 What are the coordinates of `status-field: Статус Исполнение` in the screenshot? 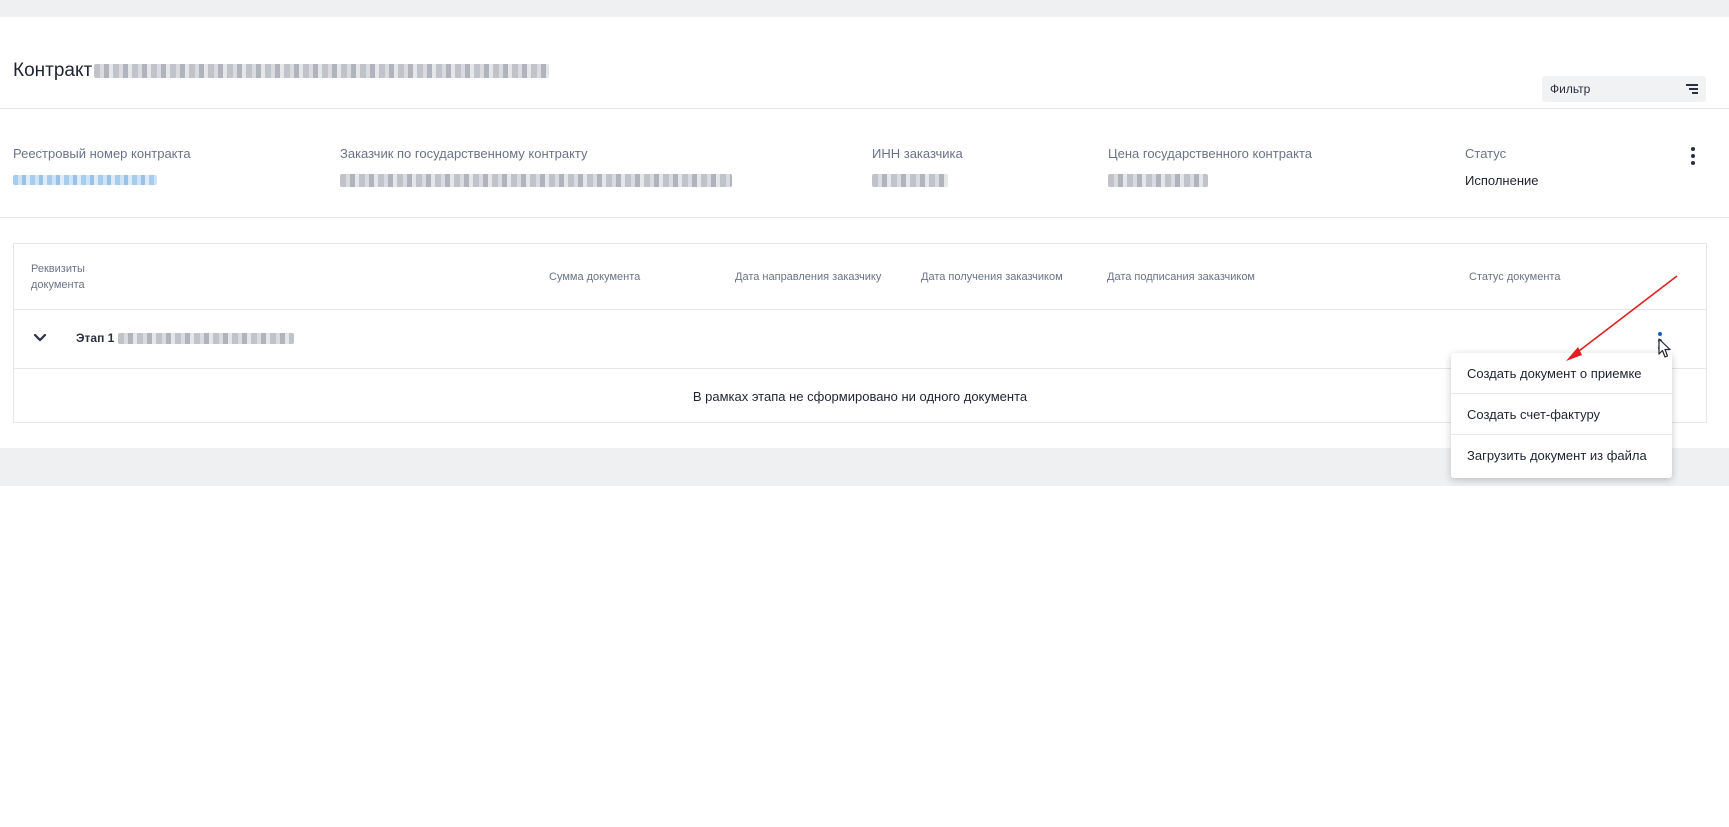 It's located at (1502, 167).